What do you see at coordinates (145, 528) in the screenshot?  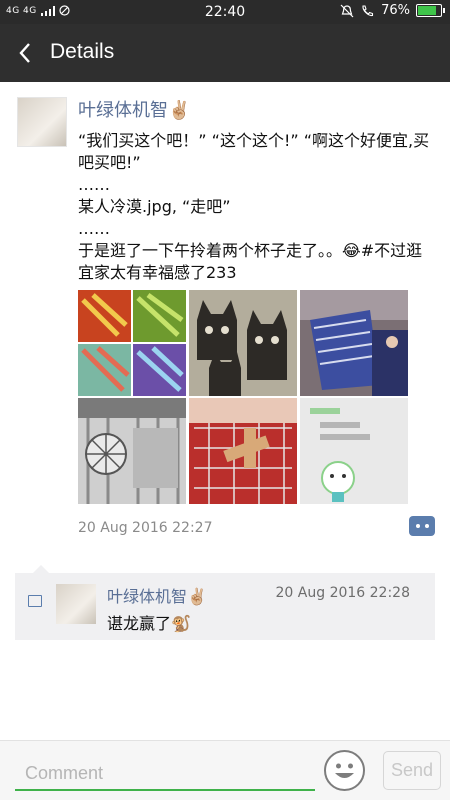 I see `post-timestamp: 20 Aug 2016 22:27` at bounding box center [145, 528].